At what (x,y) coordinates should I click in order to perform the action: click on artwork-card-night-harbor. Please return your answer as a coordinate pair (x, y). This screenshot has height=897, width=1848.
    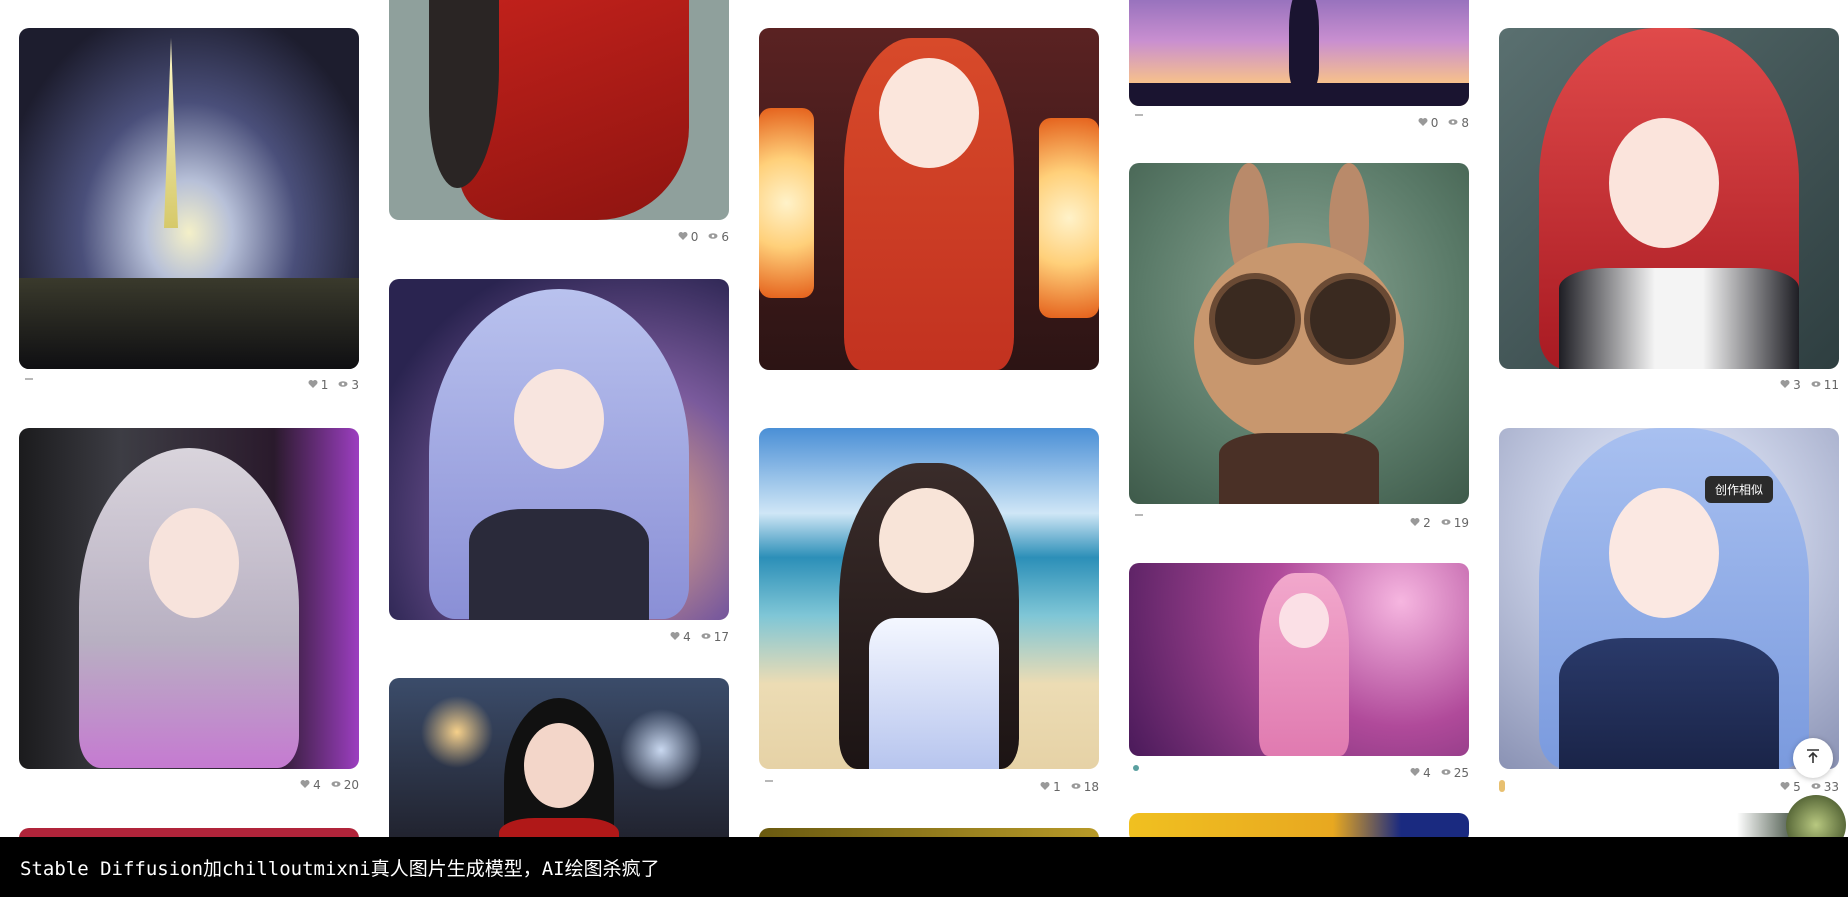
    Looking at the image, I should click on (189, 198).